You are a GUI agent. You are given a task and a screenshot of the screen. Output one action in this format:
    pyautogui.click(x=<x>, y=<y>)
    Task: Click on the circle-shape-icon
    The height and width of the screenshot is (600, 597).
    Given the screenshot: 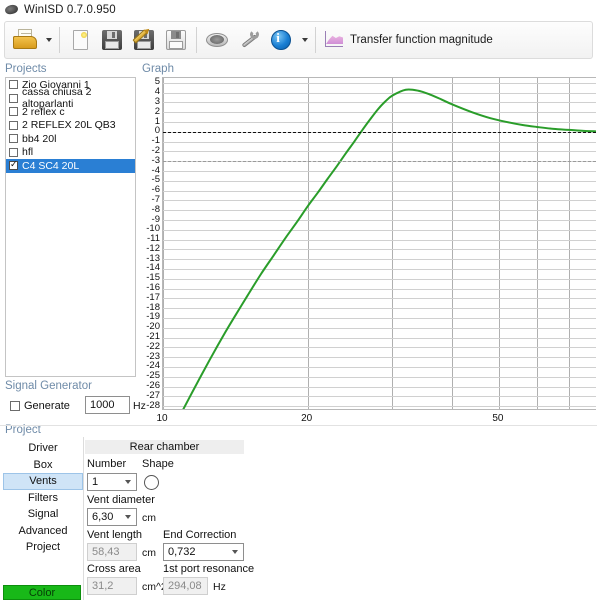 What is the action you would take?
    pyautogui.click(x=151, y=482)
    